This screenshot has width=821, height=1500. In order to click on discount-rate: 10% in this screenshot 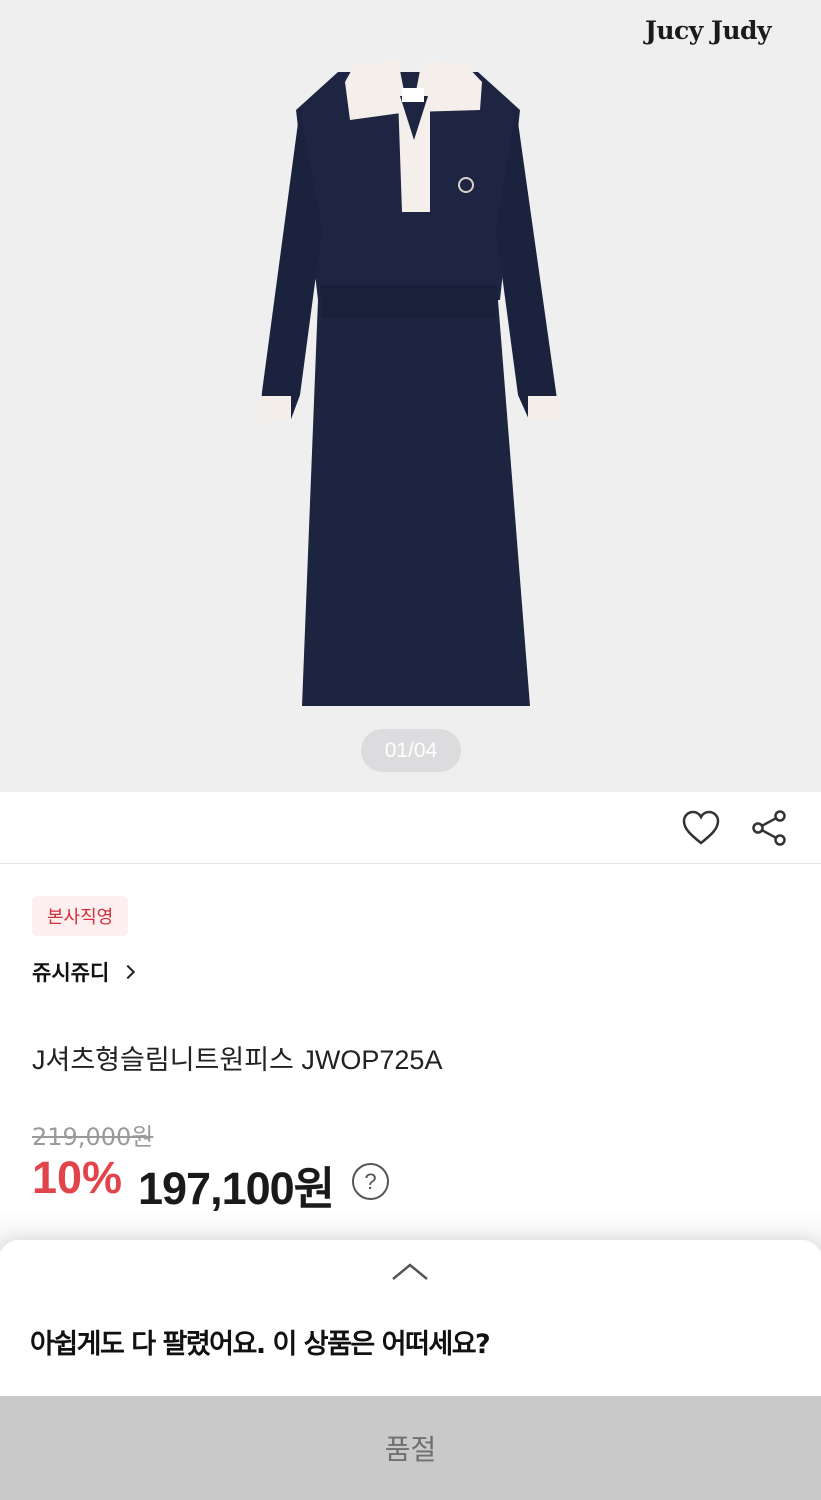, I will do `click(77, 1177)`.